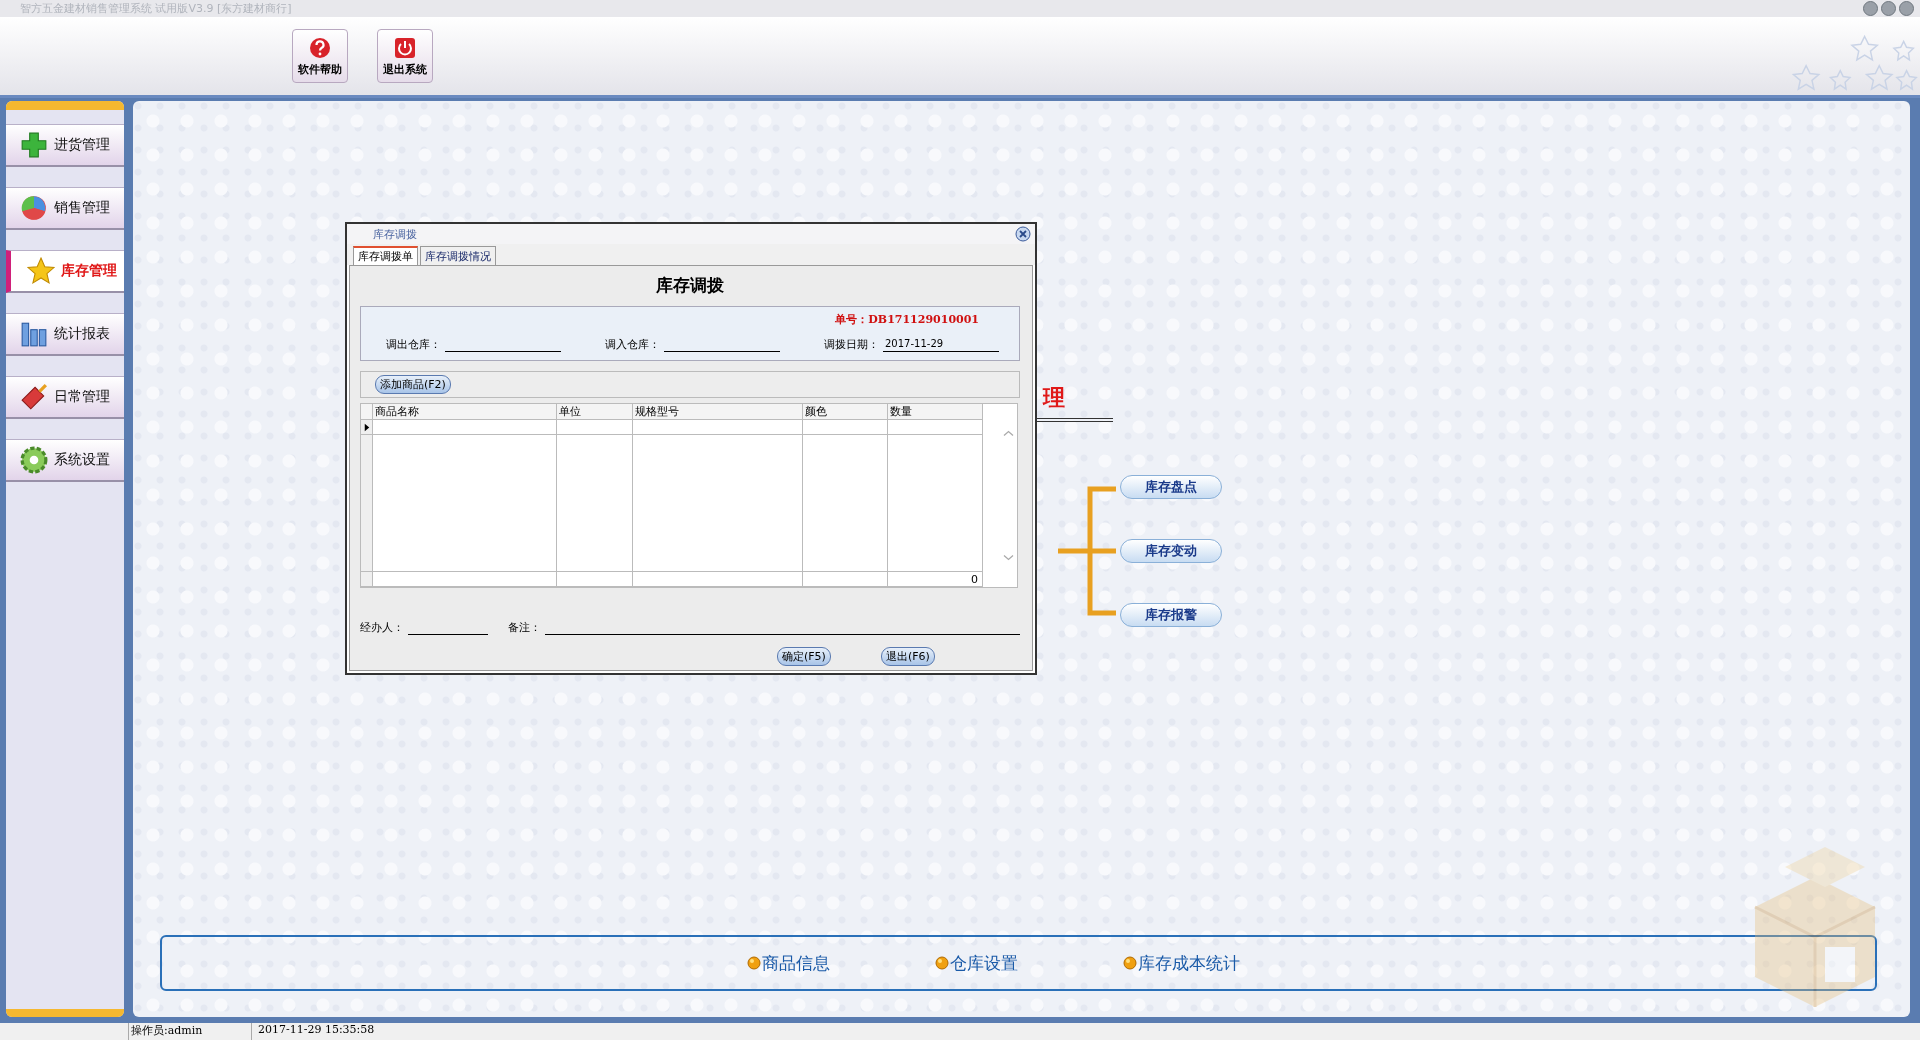 The height and width of the screenshot is (1040, 1920). Describe the element at coordinates (34, 334) in the screenshot. I see `bar-chart-icon` at that location.